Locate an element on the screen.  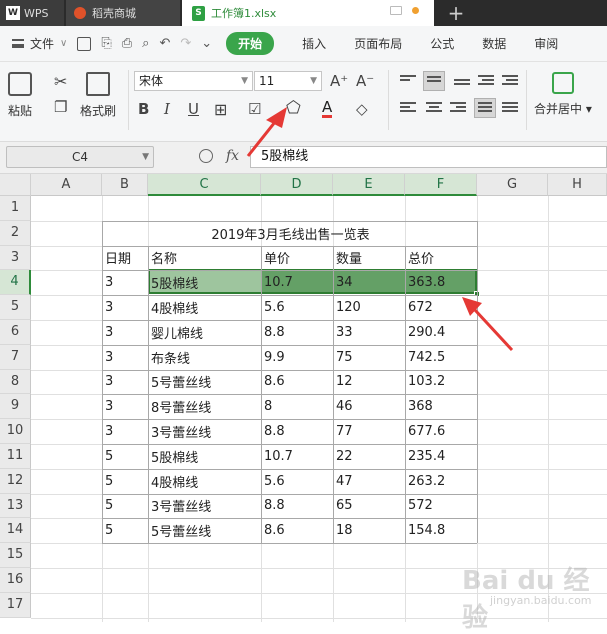
tab-start: 开始 is located at coordinates (250, 43).